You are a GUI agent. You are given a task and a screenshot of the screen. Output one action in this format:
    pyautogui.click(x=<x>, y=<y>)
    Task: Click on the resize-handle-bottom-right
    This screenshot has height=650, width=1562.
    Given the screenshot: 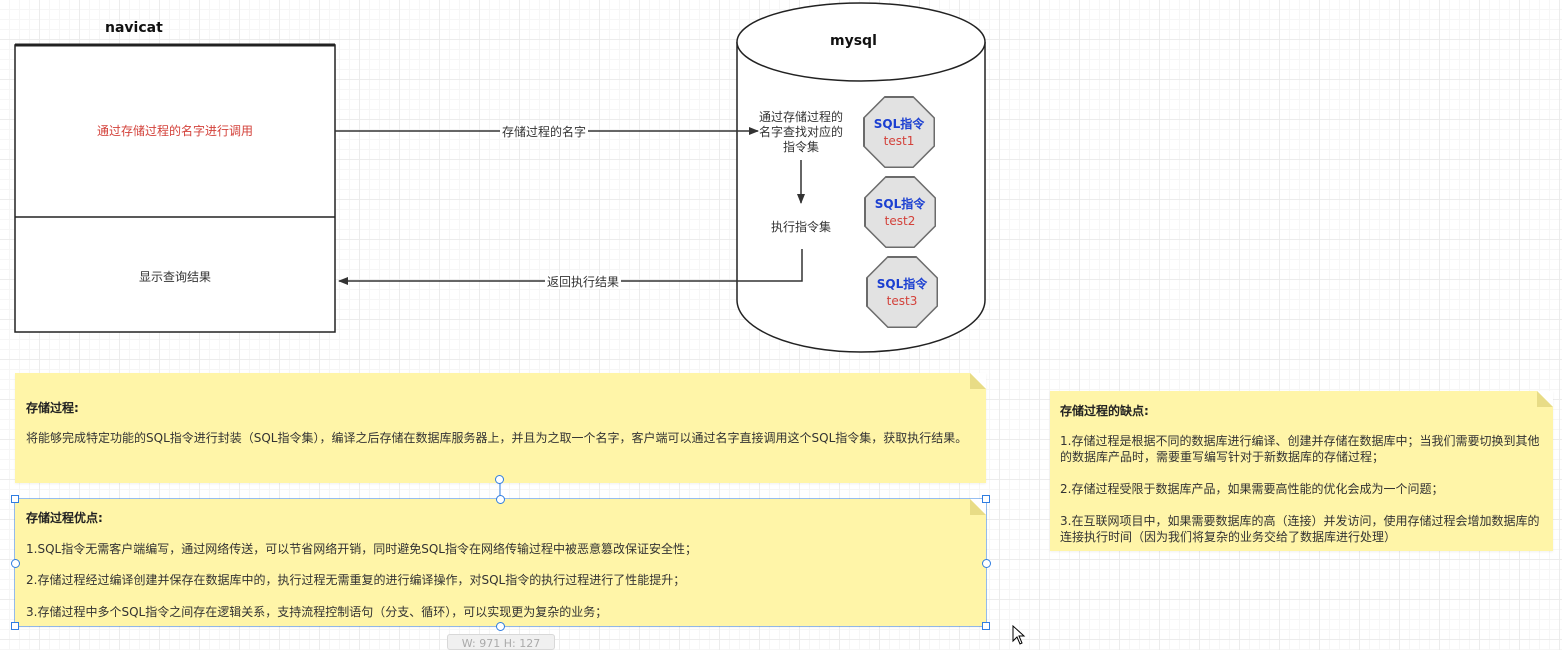 What is the action you would take?
    pyautogui.click(x=986, y=626)
    